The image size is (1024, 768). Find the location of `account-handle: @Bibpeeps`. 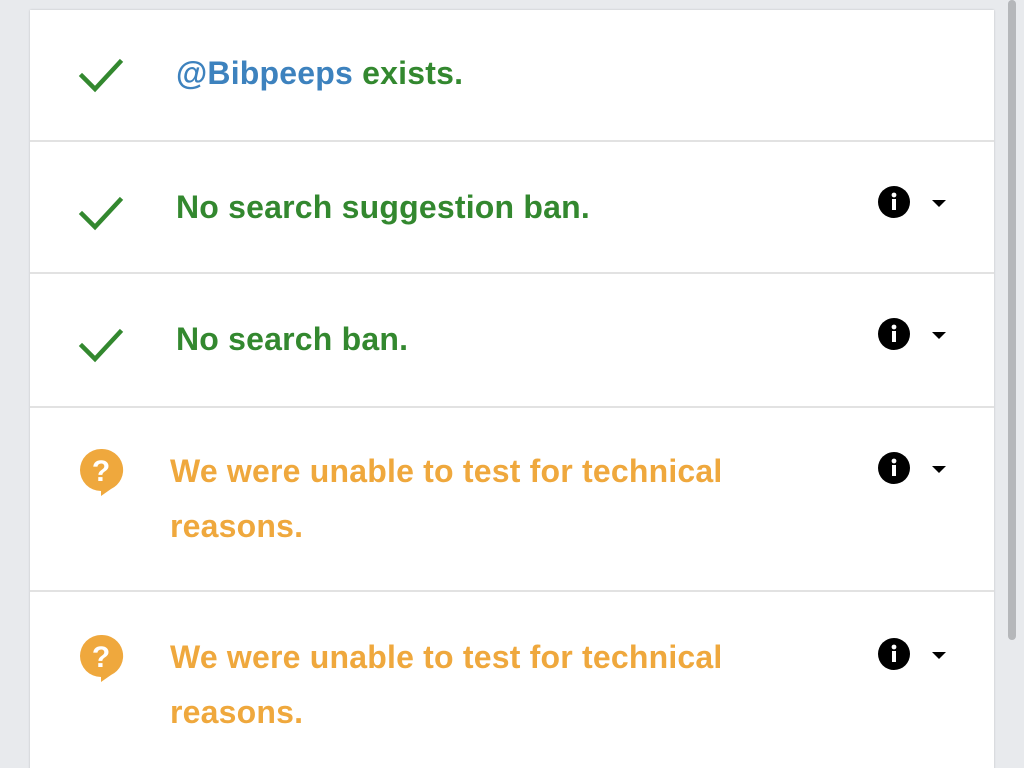

account-handle: @Bibpeeps is located at coordinates (264, 73).